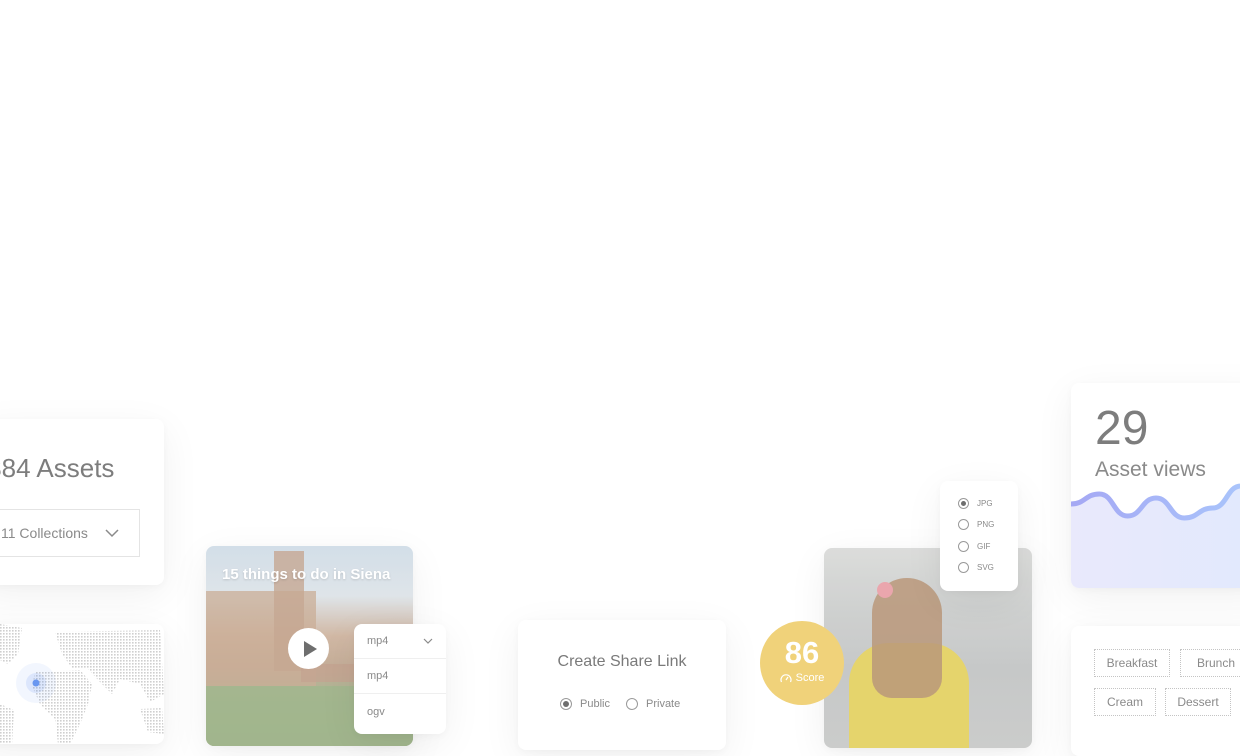  What do you see at coordinates (36, 683) in the screenshot?
I see `map-marker` at bounding box center [36, 683].